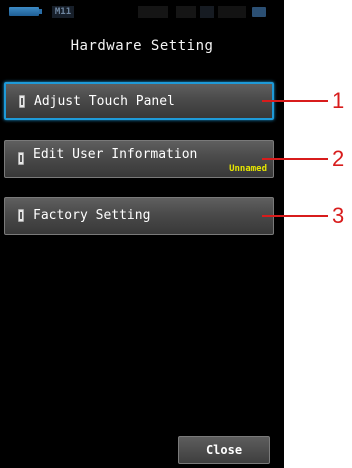  Describe the element at coordinates (25, 11) in the screenshot. I see `battery-icon` at that location.